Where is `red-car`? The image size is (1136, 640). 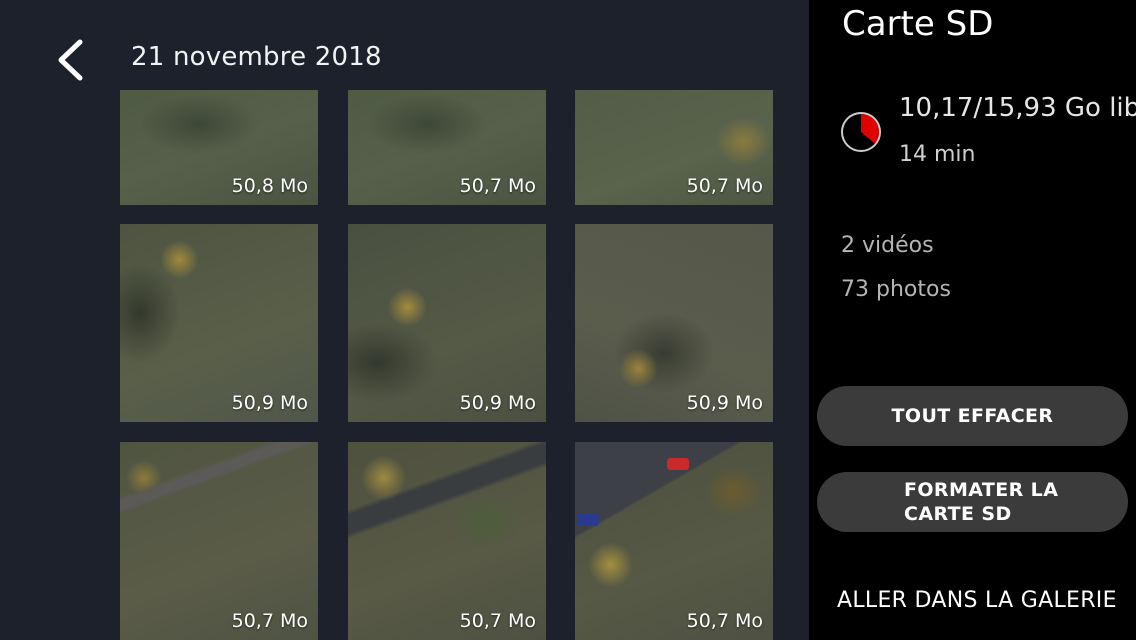 red-car is located at coordinates (678, 464).